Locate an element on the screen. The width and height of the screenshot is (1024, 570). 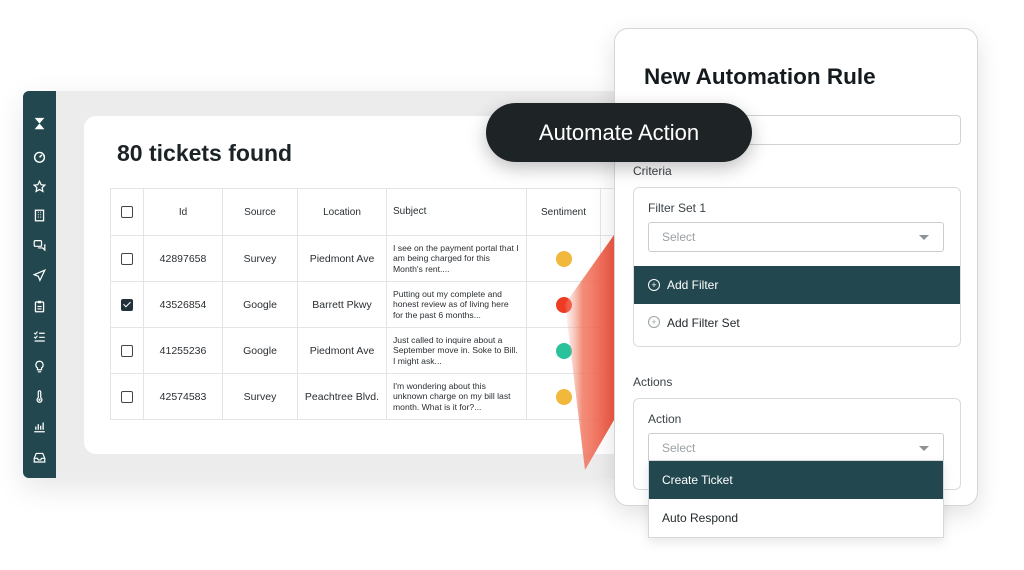
send-icon is located at coordinates (39, 275).